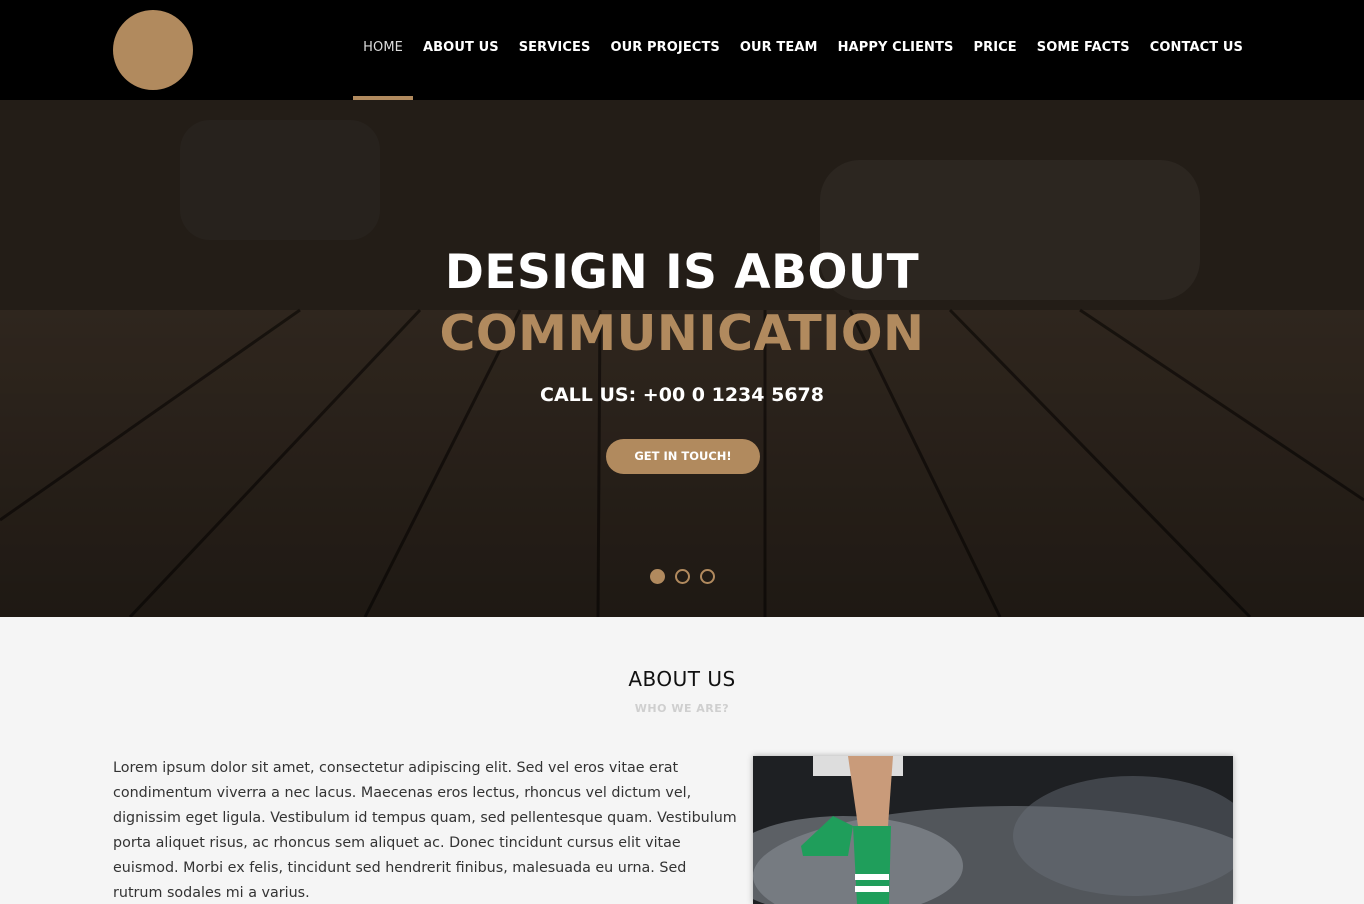 Image resolution: width=1364 pixels, height=904 pixels. Describe the element at coordinates (1083, 50) in the screenshot. I see `nav-item-some-facts: SOME FACTS` at that location.